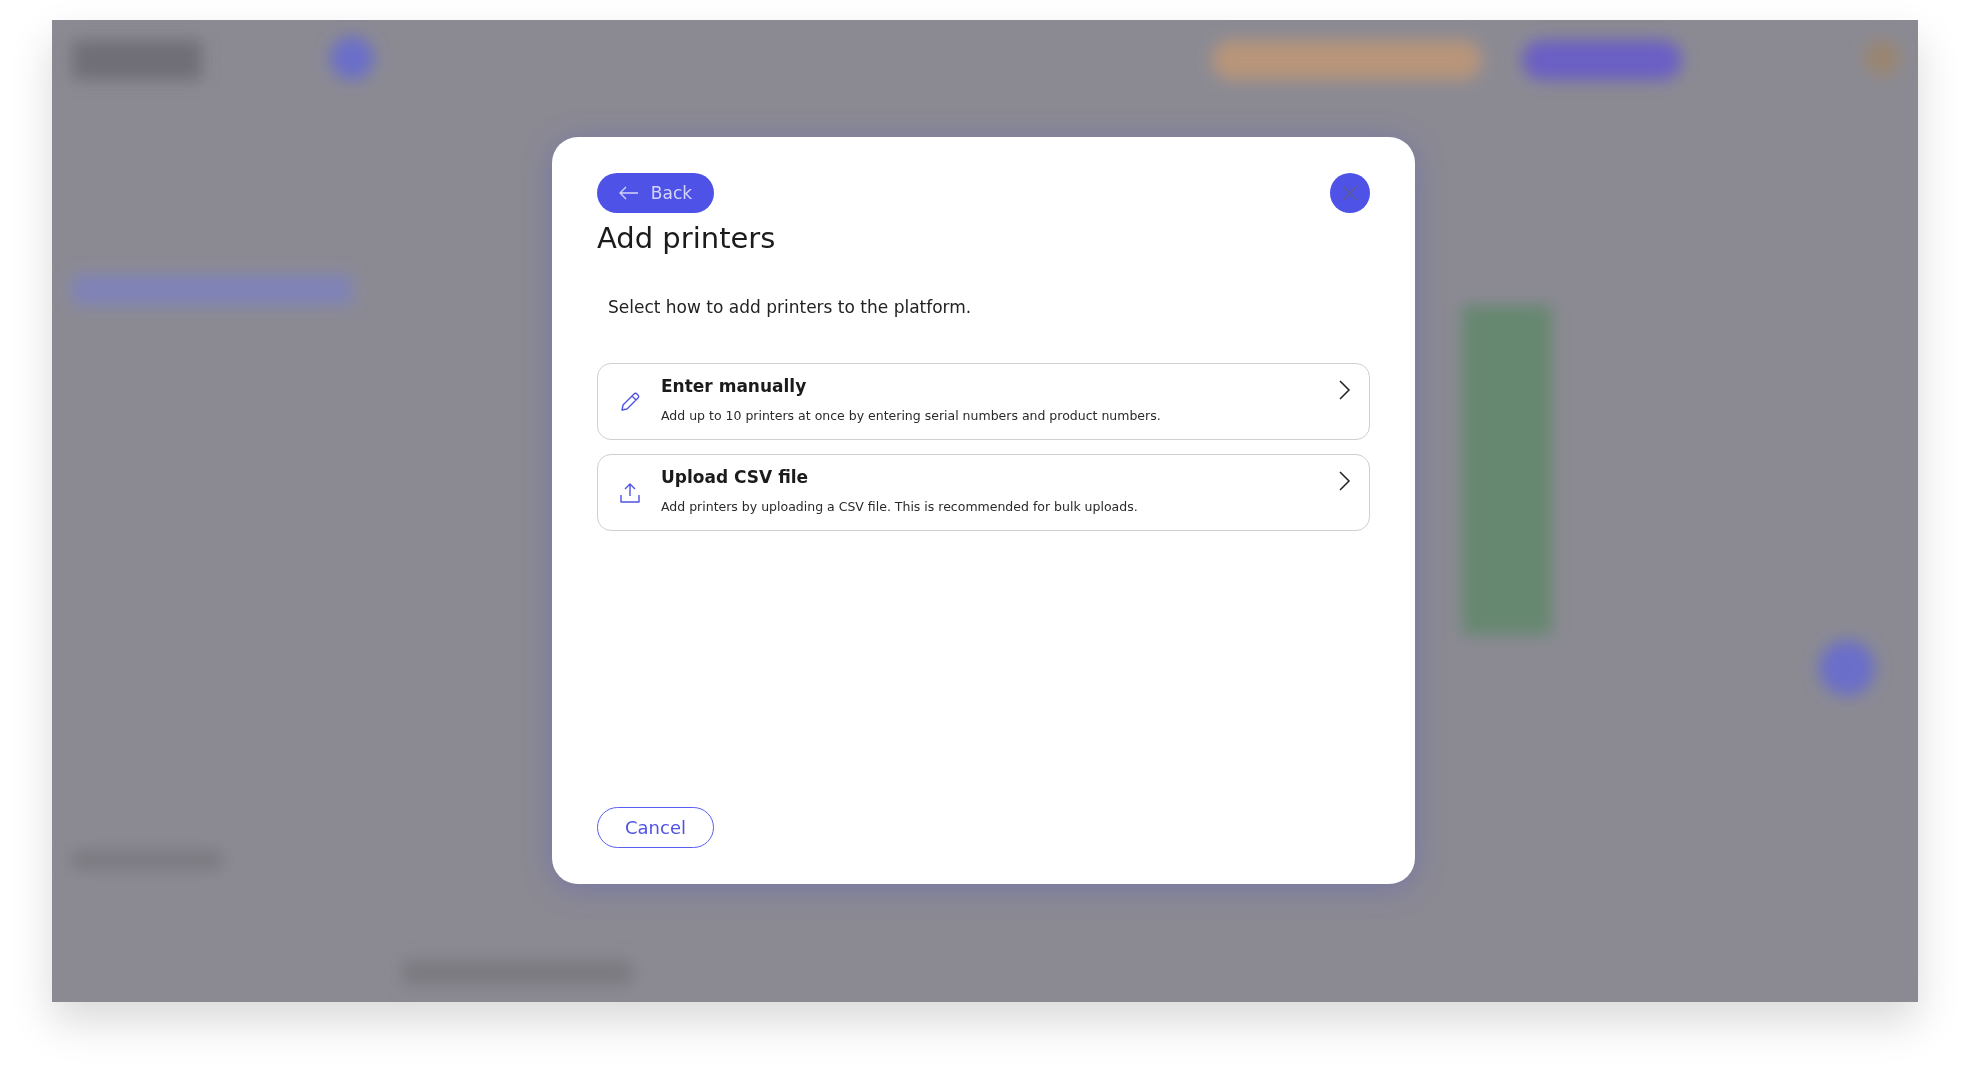 The width and height of the screenshot is (1971, 1086). I want to click on cancel-button: Cancel, so click(655, 827).